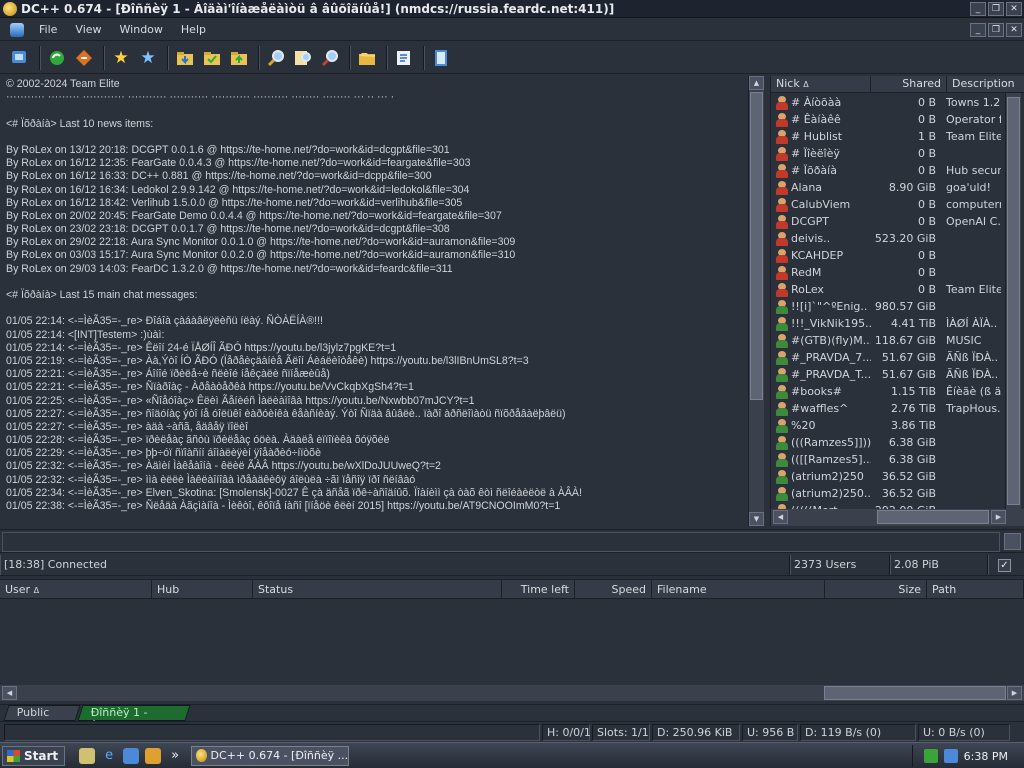 This screenshot has height=768, width=1024. Describe the element at coordinates (908, 493) in the screenshot. I see `user-shared: 36.52 GiB` at that location.